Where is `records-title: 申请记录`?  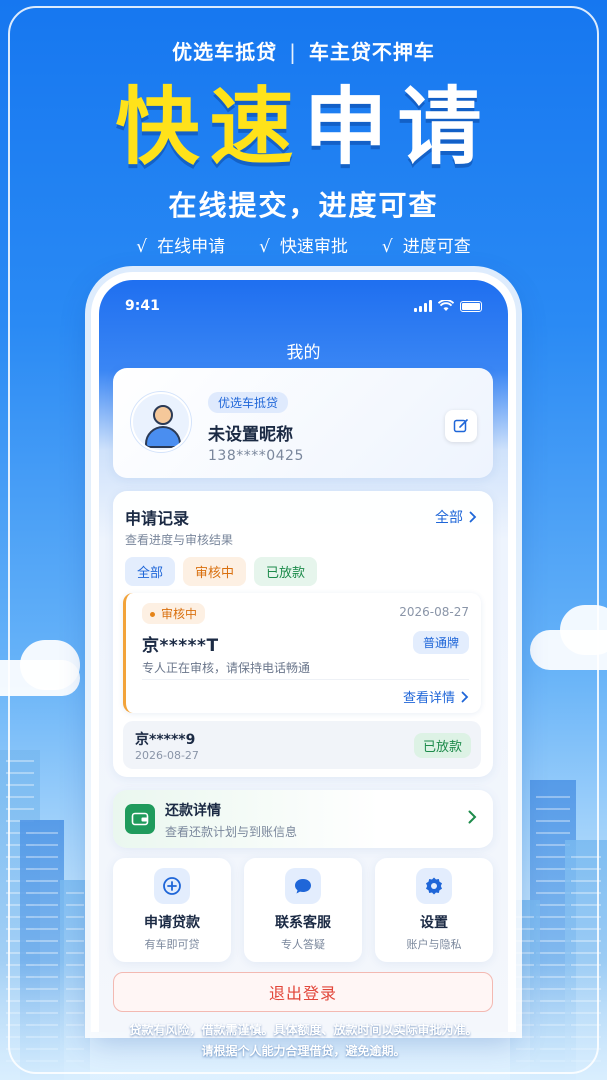 records-title: 申请记录 is located at coordinates (157, 518).